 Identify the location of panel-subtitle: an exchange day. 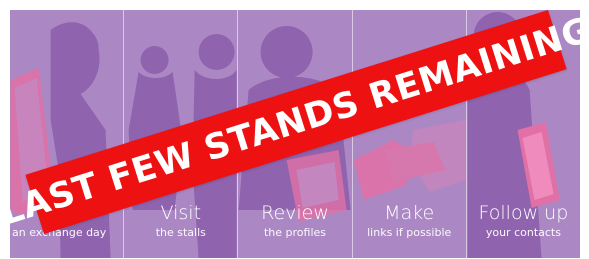
(59, 232).